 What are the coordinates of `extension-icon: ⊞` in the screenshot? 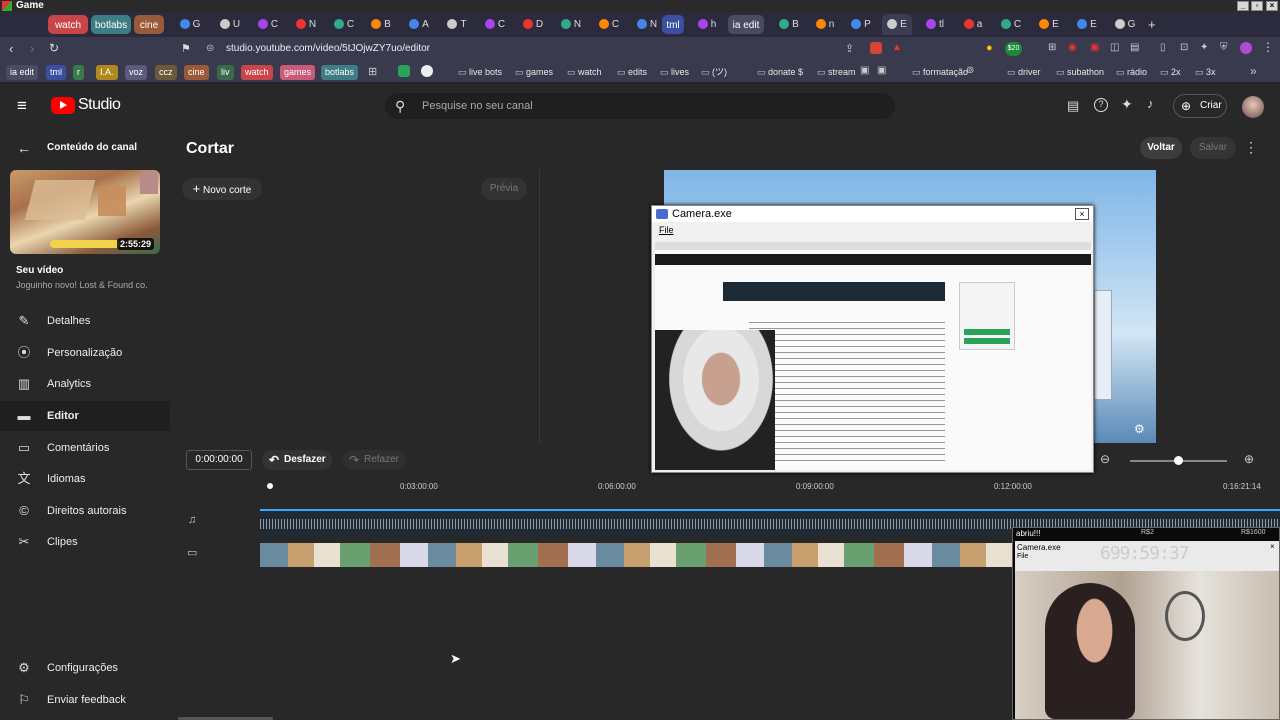 It's located at (1052, 47).